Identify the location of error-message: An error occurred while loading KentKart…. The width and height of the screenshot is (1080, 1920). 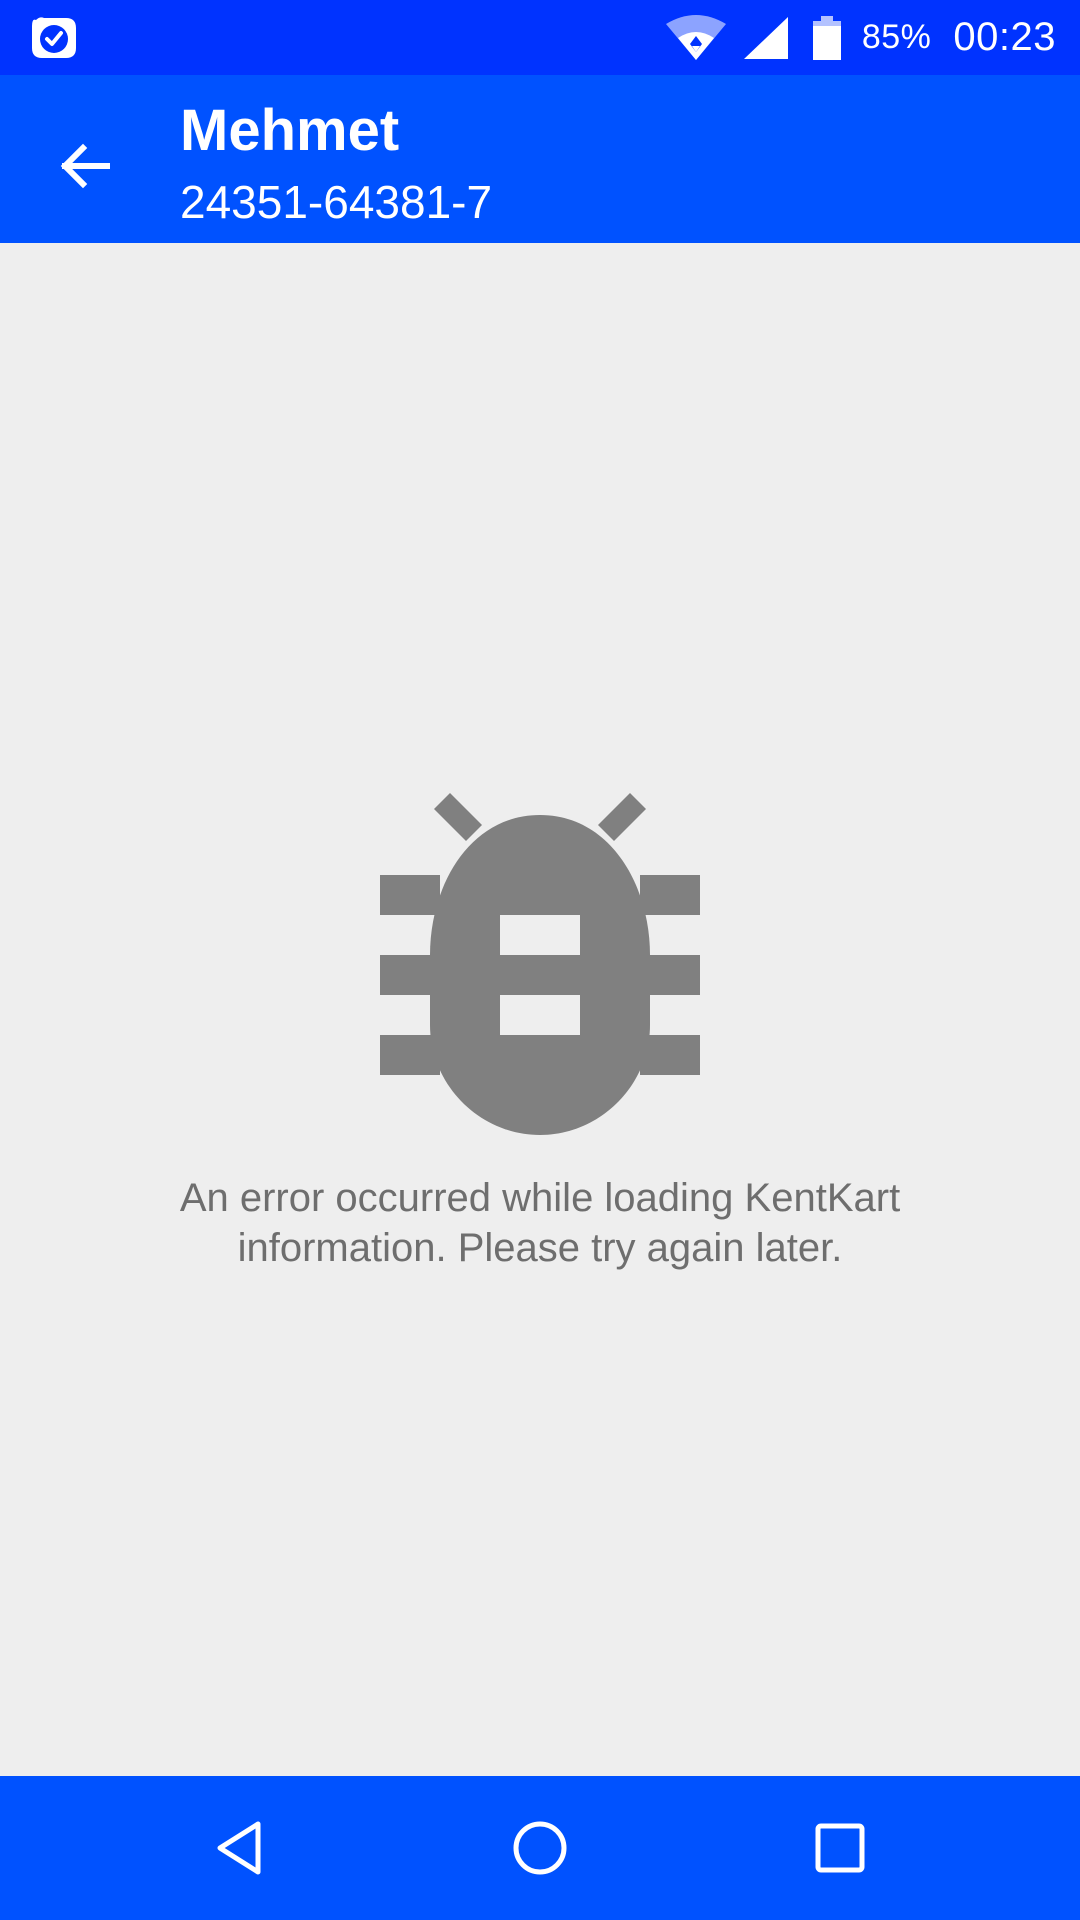
(540, 1223).